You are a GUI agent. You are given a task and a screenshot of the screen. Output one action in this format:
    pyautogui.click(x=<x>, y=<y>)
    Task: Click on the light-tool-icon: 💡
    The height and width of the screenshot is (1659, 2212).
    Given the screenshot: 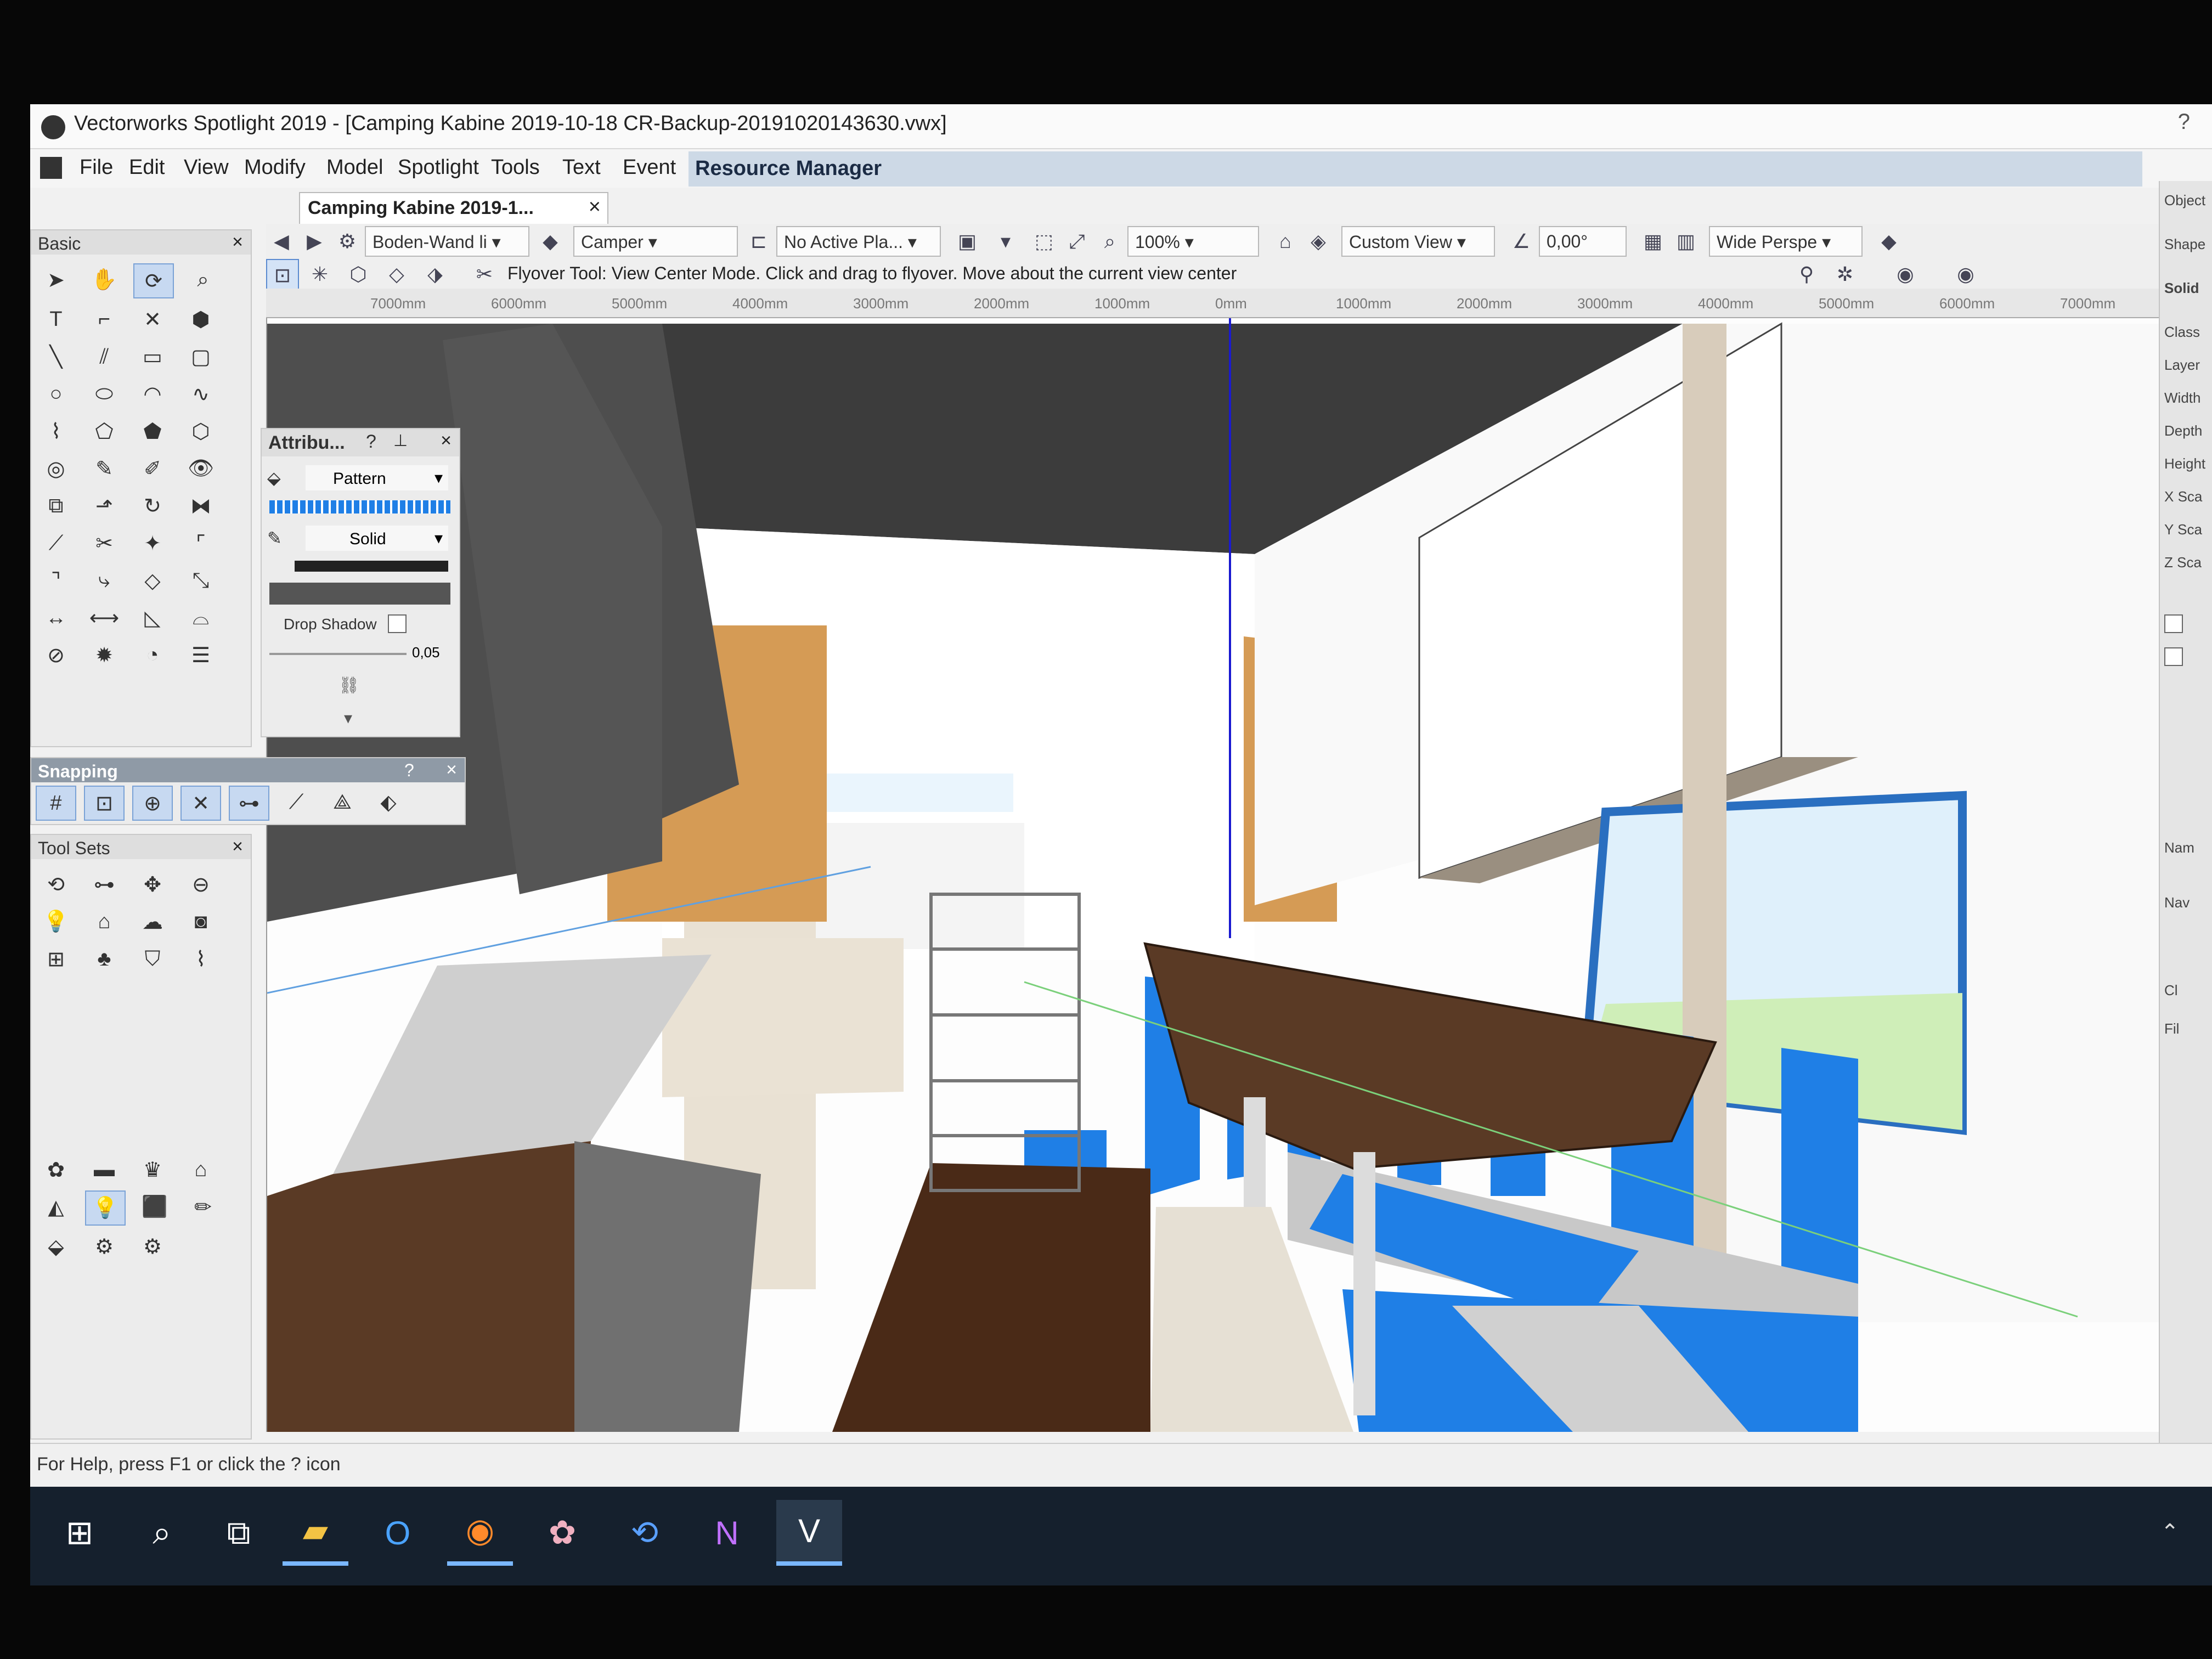 What is the action you would take?
    pyautogui.click(x=56, y=921)
    